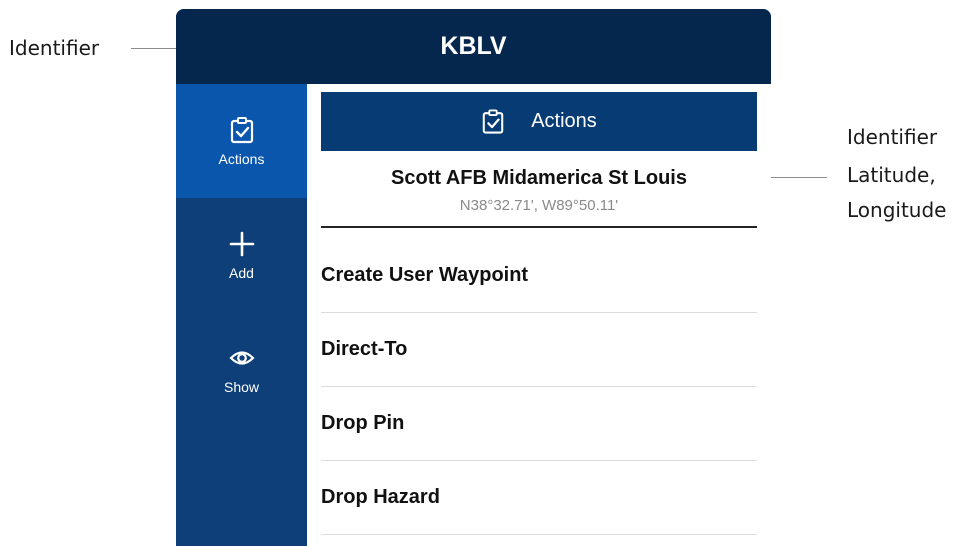 This screenshot has width=967, height=546. What do you see at coordinates (539, 178) in the screenshot?
I see `location-name: Scott AFB Midamerica St Louis` at bounding box center [539, 178].